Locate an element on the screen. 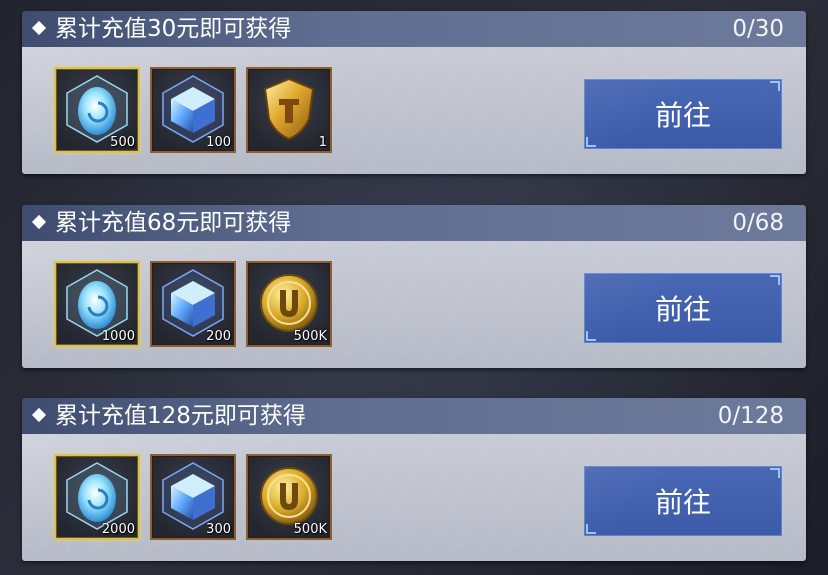  reward-list: 1000 200 500K is located at coordinates (193, 304).